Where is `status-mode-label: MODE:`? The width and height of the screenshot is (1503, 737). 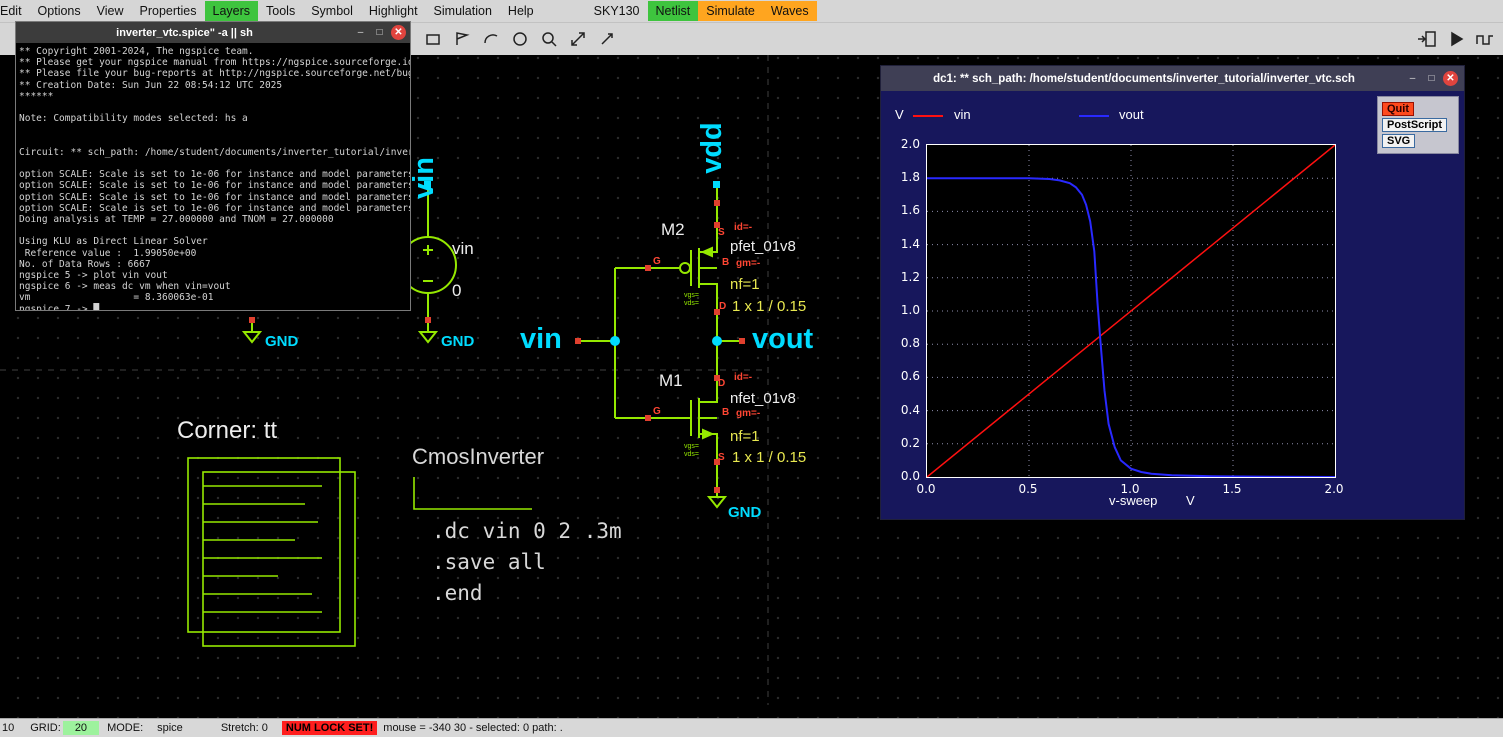
status-mode-label: MODE: is located at coordinates (125, 728).